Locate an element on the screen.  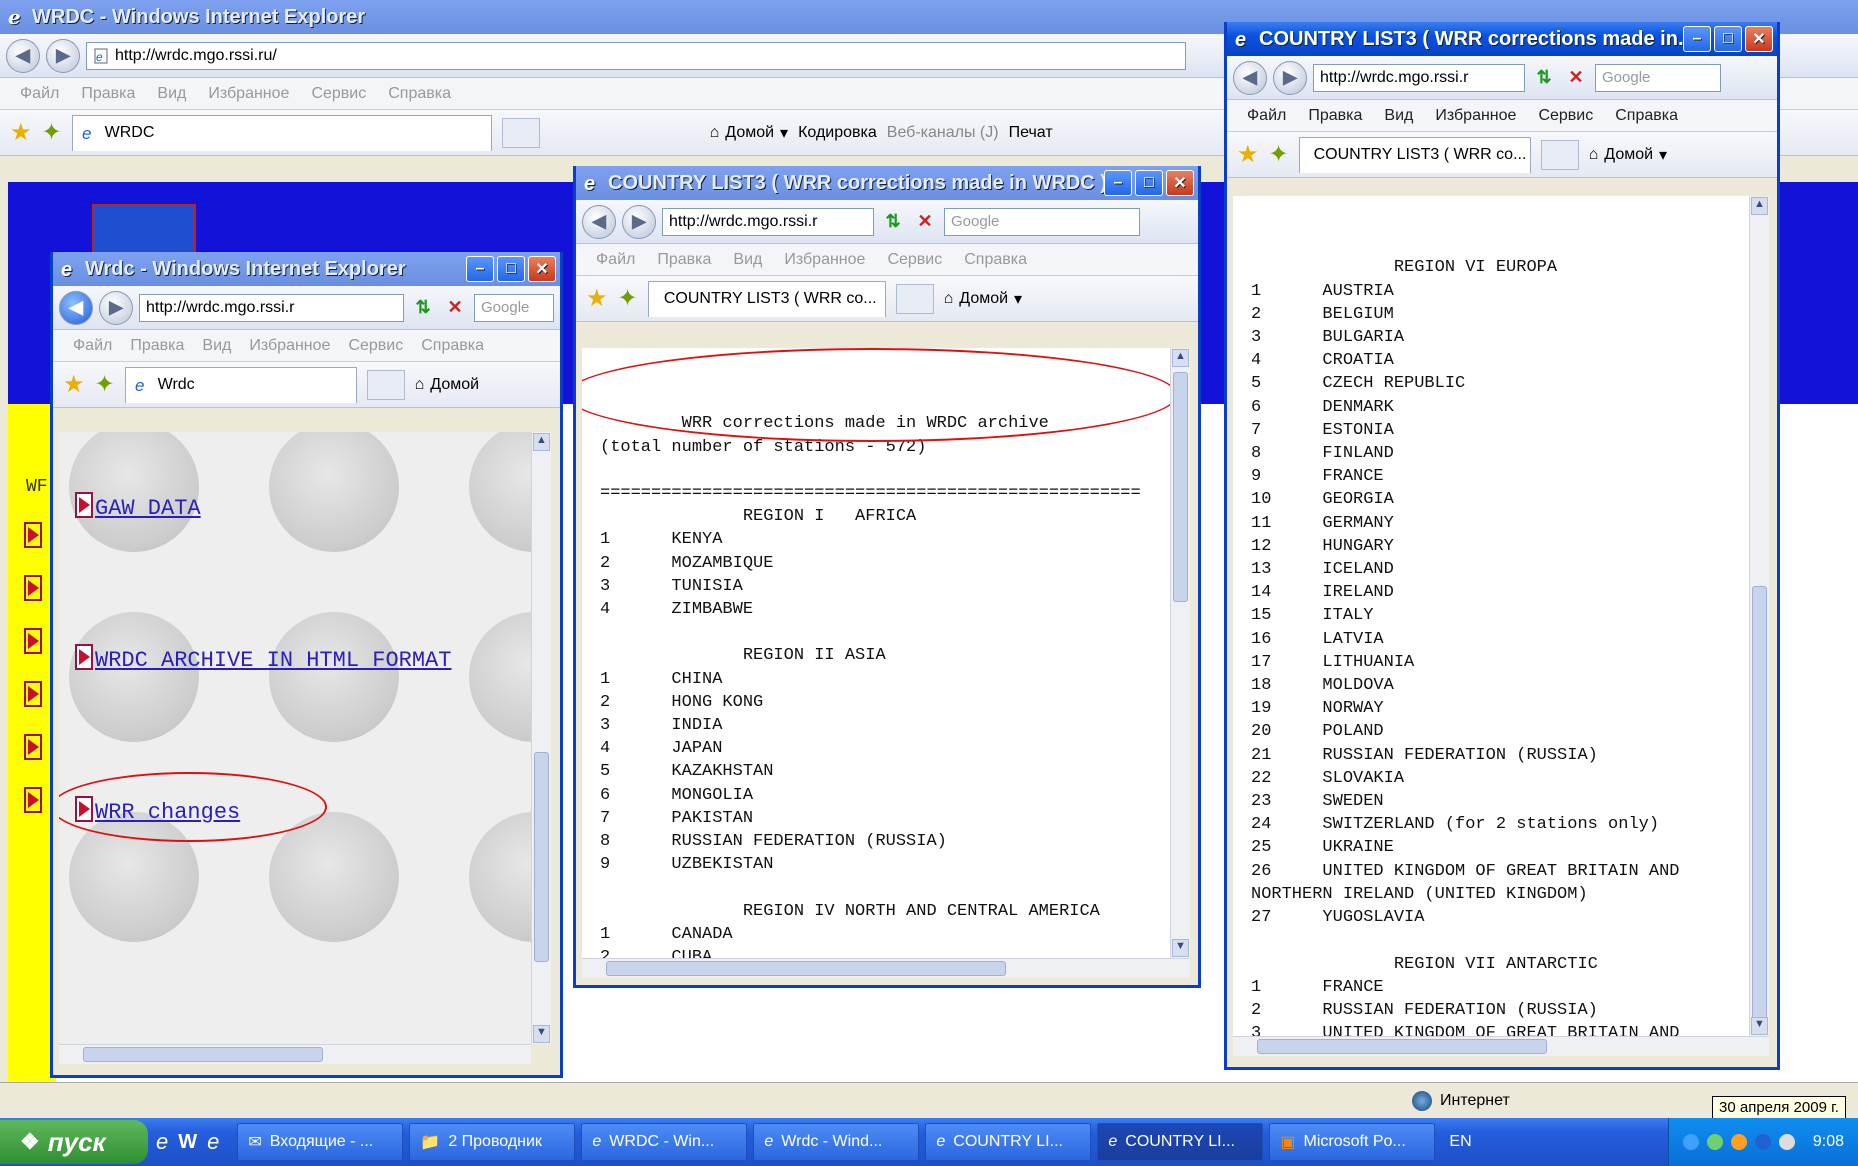
clock: 9:08 is located at coordinates (1828, 1142).